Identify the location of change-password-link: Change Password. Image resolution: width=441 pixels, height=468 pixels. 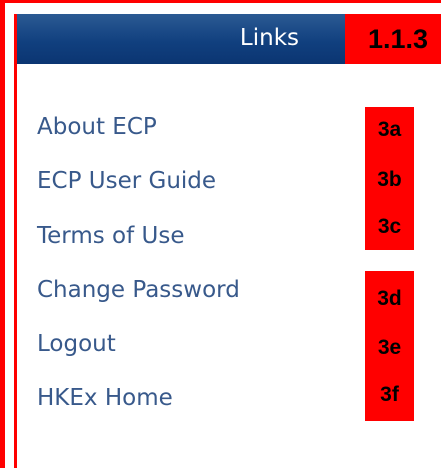
(138, 290).